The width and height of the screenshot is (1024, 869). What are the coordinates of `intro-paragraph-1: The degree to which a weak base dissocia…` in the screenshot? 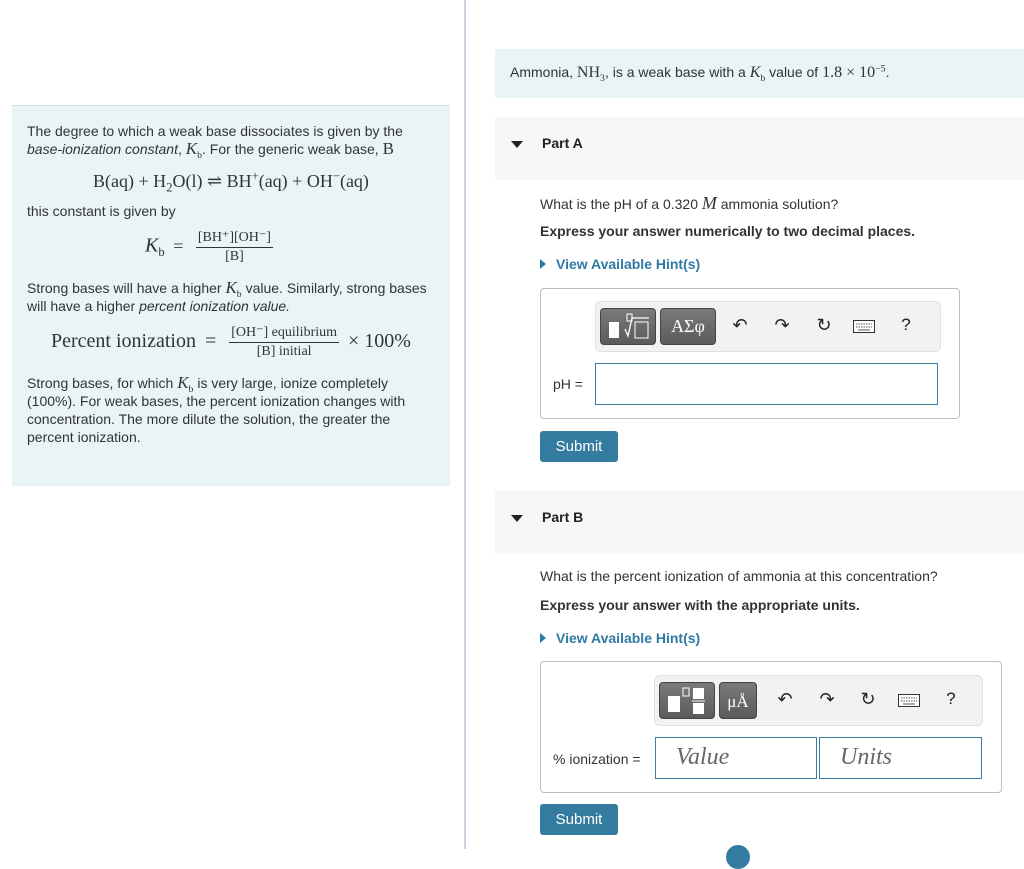 It's located at (215, 142).